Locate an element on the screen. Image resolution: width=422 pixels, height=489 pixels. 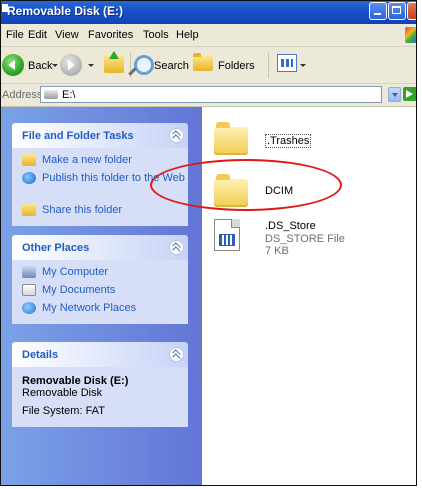
folder-icon is located at coordinates (231, 138).